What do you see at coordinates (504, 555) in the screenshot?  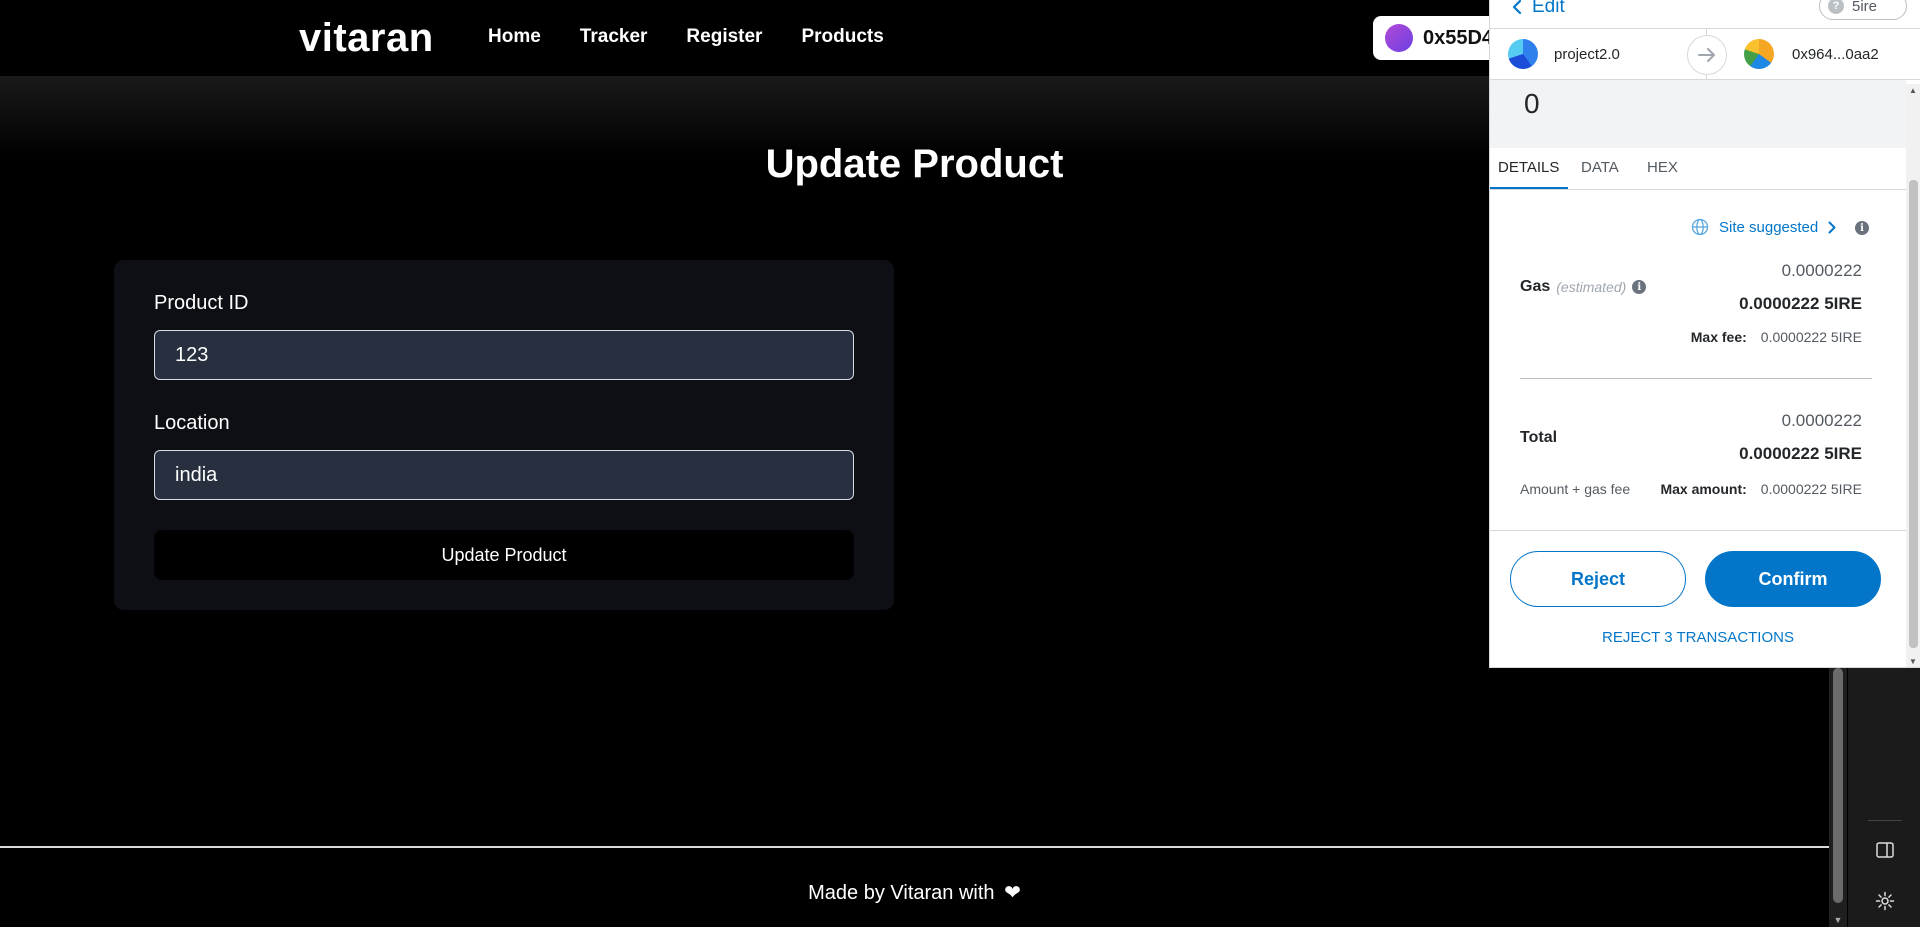 I see `update-product-button: Update Product` at bounding box center [504, 555].